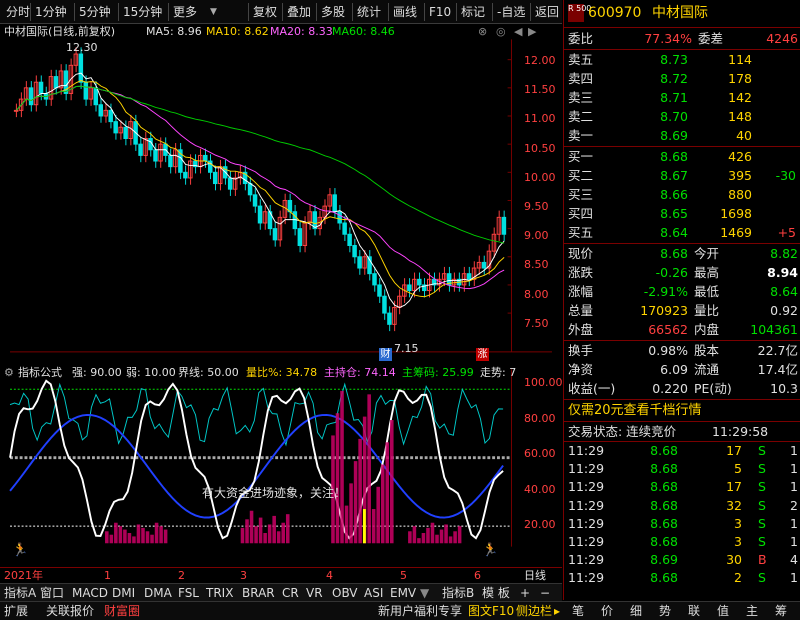 The width and height of the screenshot is (800, 620). What do you see at coordinates (496, 593) in the screenshot?
I see `tab-template: 模 板` at bounding box center [496, 593].